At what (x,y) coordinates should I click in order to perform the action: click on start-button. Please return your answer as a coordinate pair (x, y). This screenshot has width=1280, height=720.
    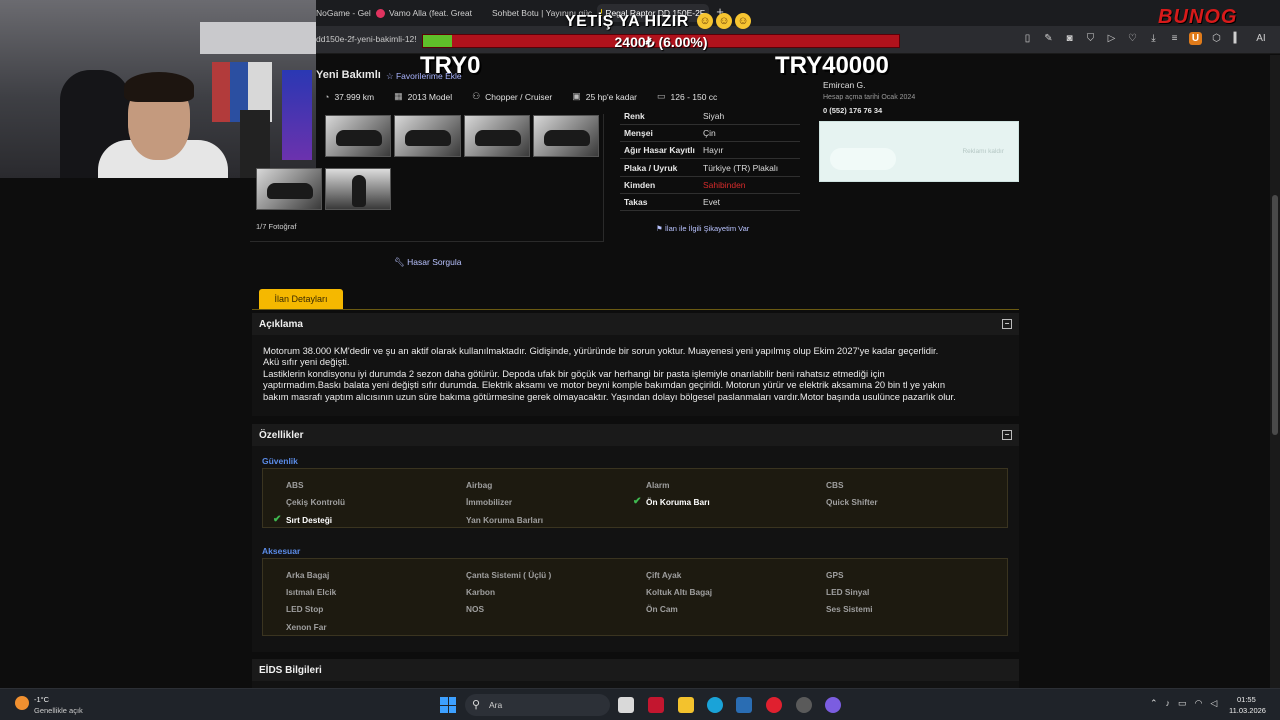
    Looking at the image, I should click on (448, 705).